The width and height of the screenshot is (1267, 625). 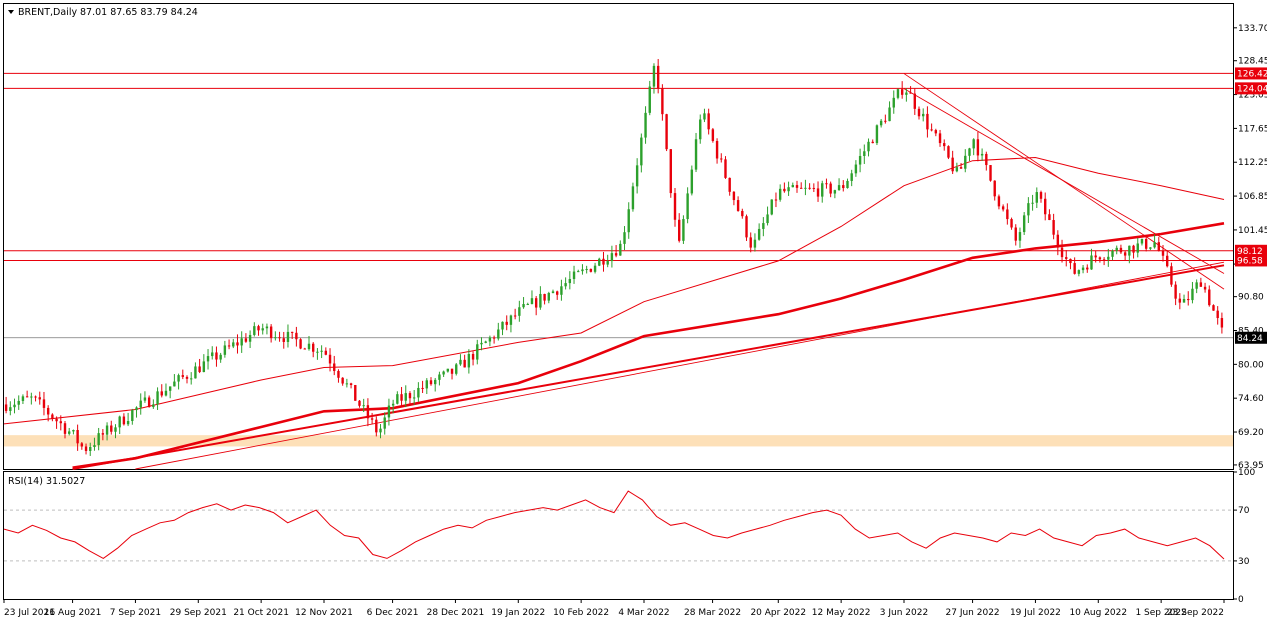 I want to click on rsi-tick-label: 100, so click(x=1246, y=473).